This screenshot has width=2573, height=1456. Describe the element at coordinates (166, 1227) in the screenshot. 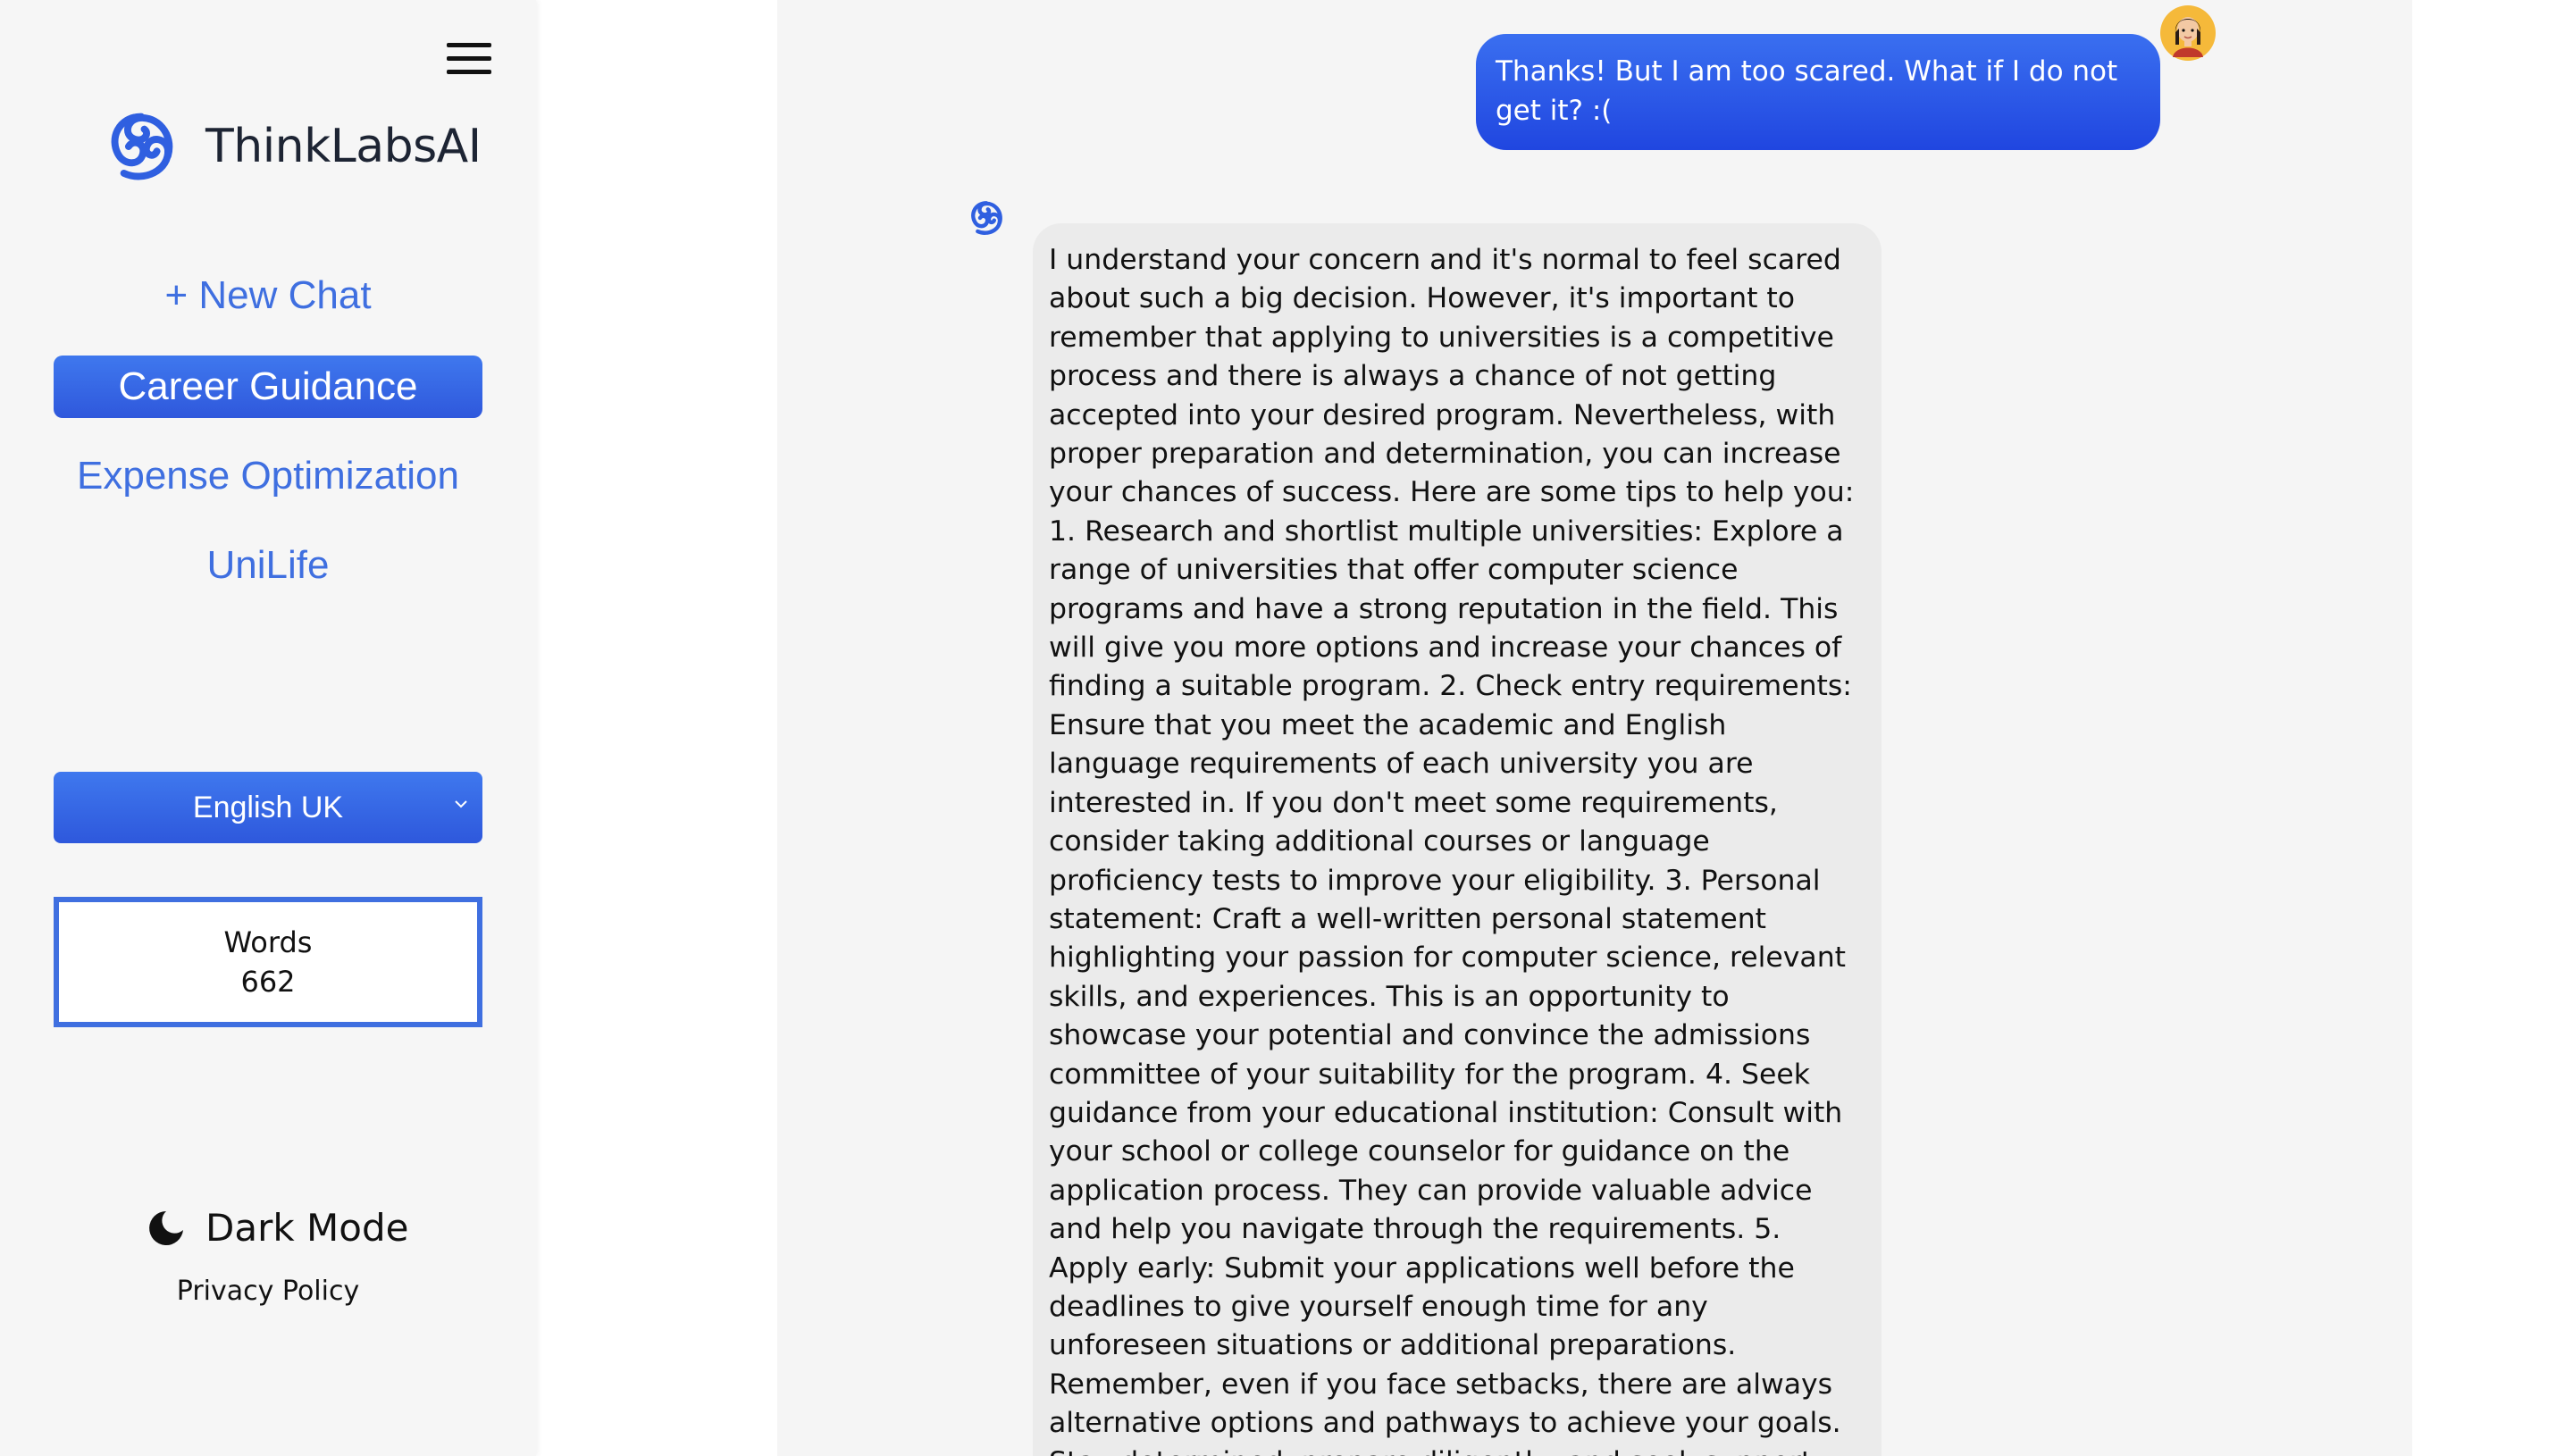

I see `moon-icon` at that location.